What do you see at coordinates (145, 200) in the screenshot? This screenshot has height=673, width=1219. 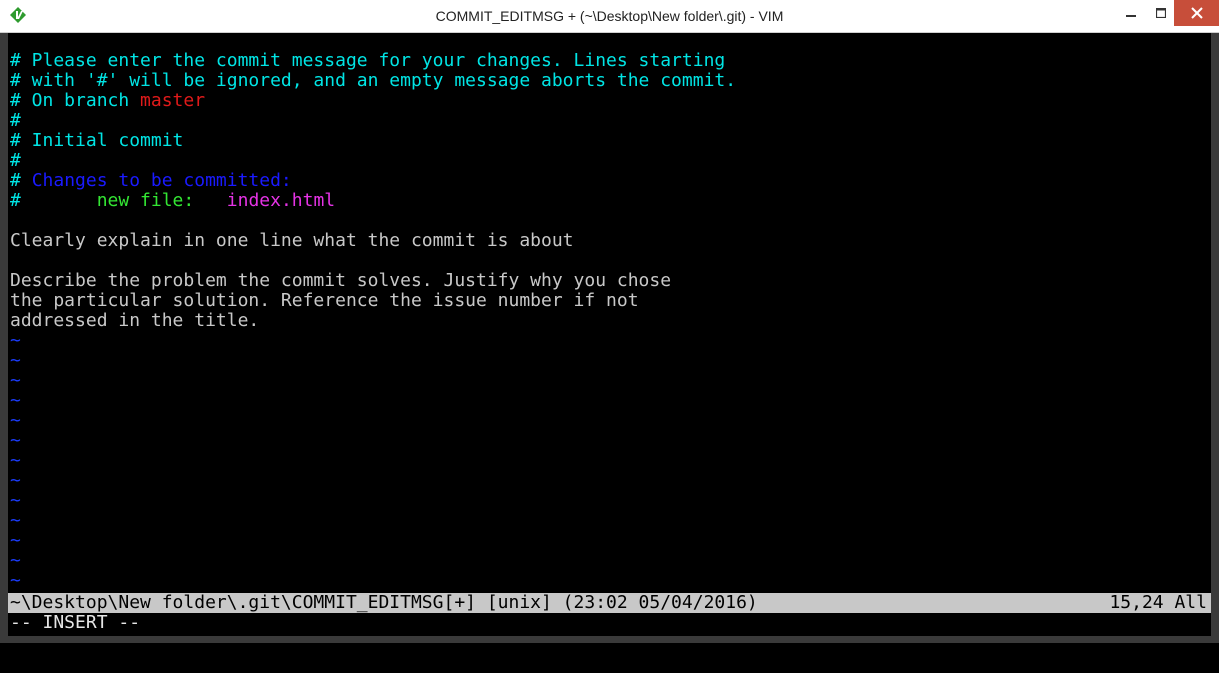 I see `new-file-label: new file:` at bounding box center [145, 200].